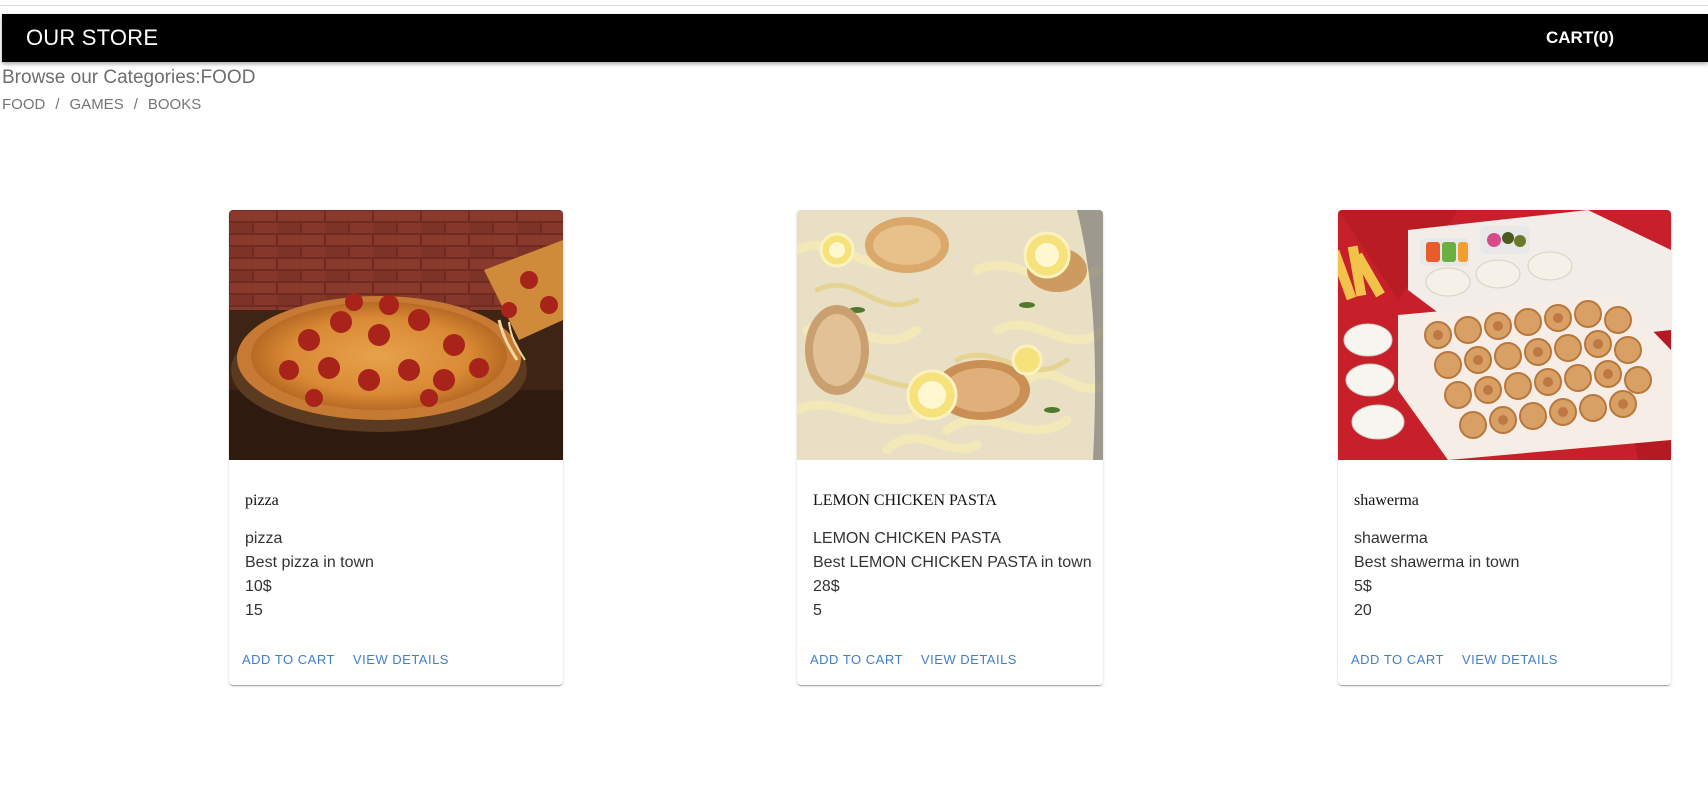 The image size is (1708, 802). I want to click on product-details: shawerma Best shawerma in town 5$ 20, so click(1436, 575).